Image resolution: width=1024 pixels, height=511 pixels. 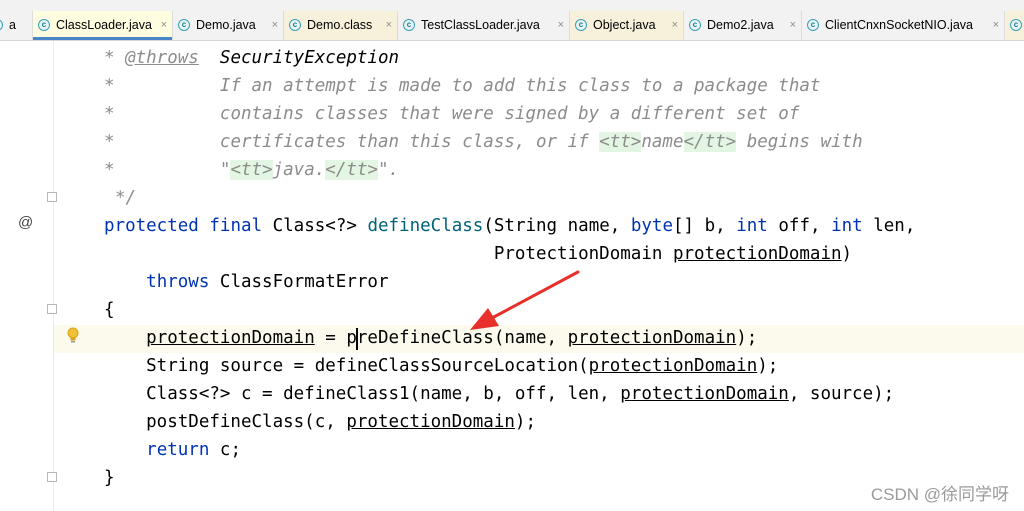 I want to click on watermark: CSDN @徐同学呀, so click(x=939, y=494).